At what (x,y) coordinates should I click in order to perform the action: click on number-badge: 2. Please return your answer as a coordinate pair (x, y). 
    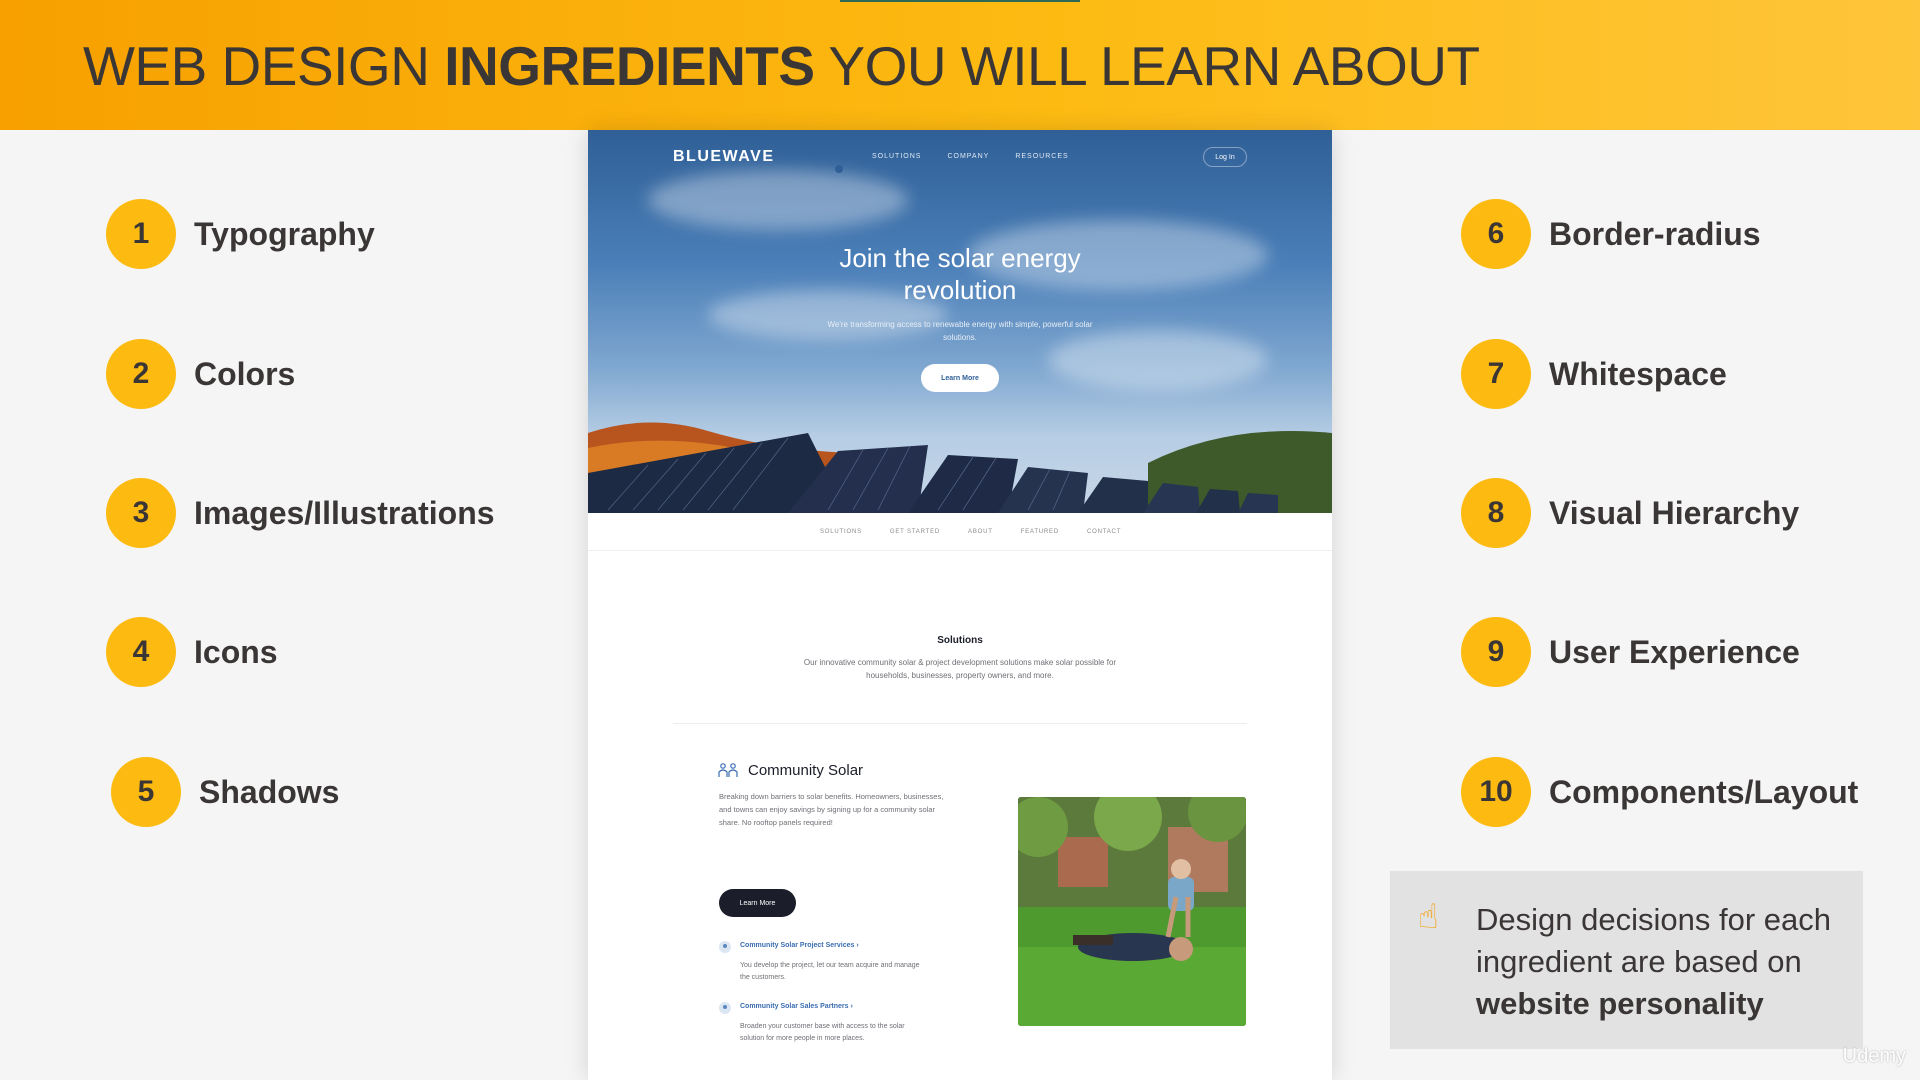
    Looking at the image, I should click on (141, 374).